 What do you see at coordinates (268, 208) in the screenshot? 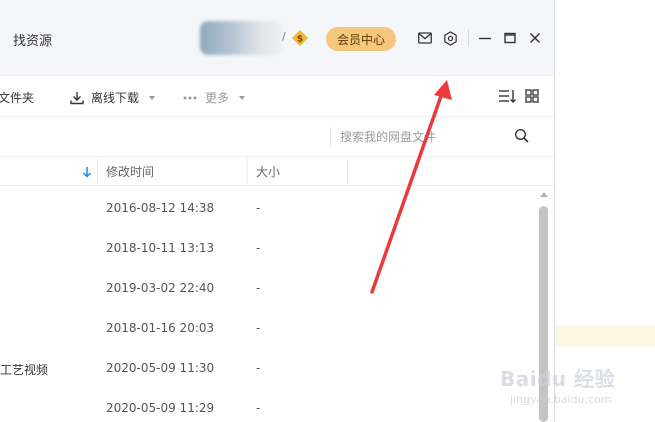
I see `table-row: 2016-08-12 14:38 -` at bounding box center [268, 208].